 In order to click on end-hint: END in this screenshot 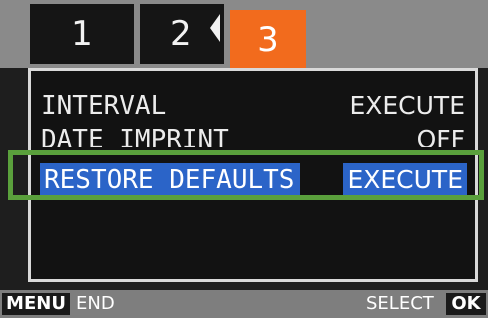, I will do `click(95, 303)`.